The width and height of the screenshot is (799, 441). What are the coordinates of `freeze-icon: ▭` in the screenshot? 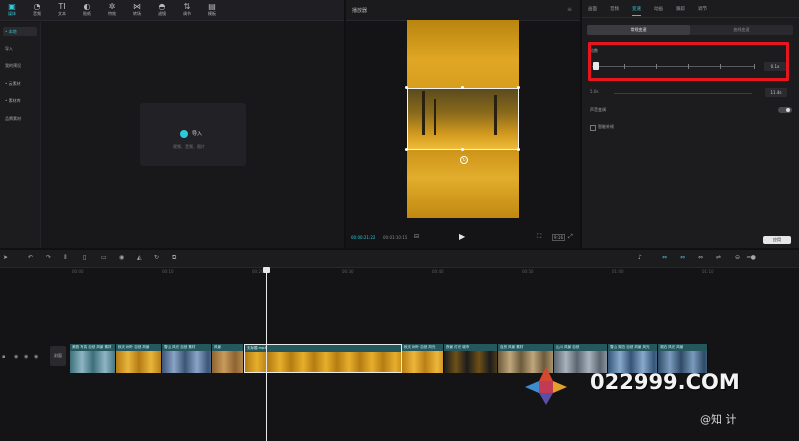 It's located at (104, 257).